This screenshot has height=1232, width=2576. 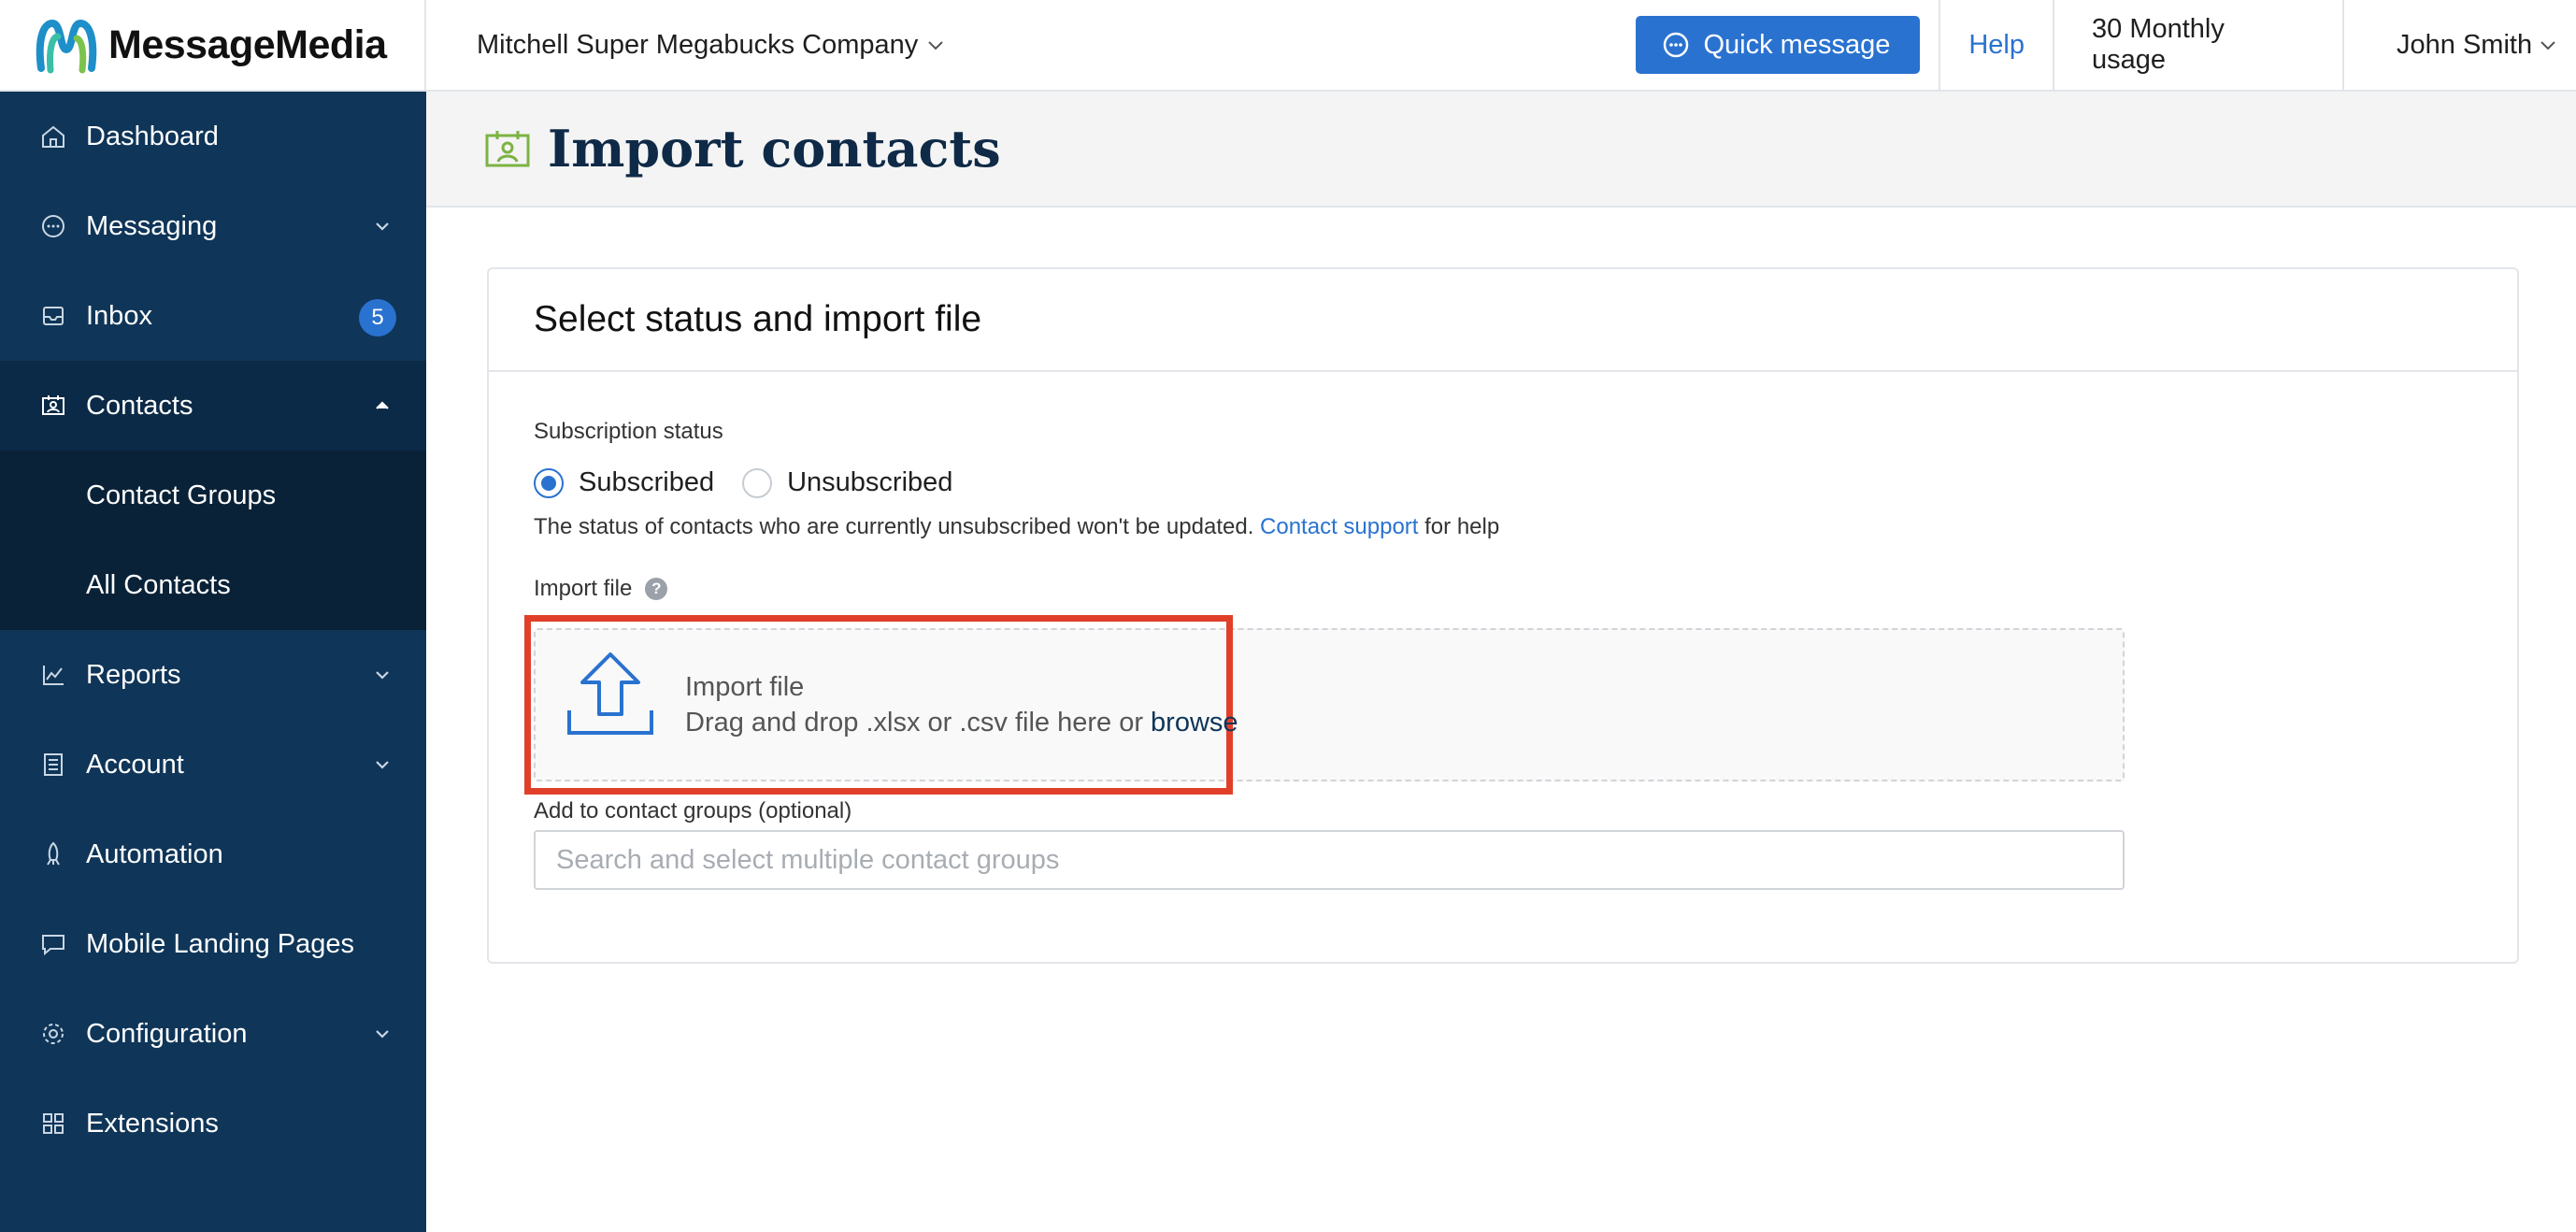 What do you see at coordinates (698, 44) in the screenshot?
I see `company-name: Mitchell Super Megabucks Company` at bounding box center [698, 44].